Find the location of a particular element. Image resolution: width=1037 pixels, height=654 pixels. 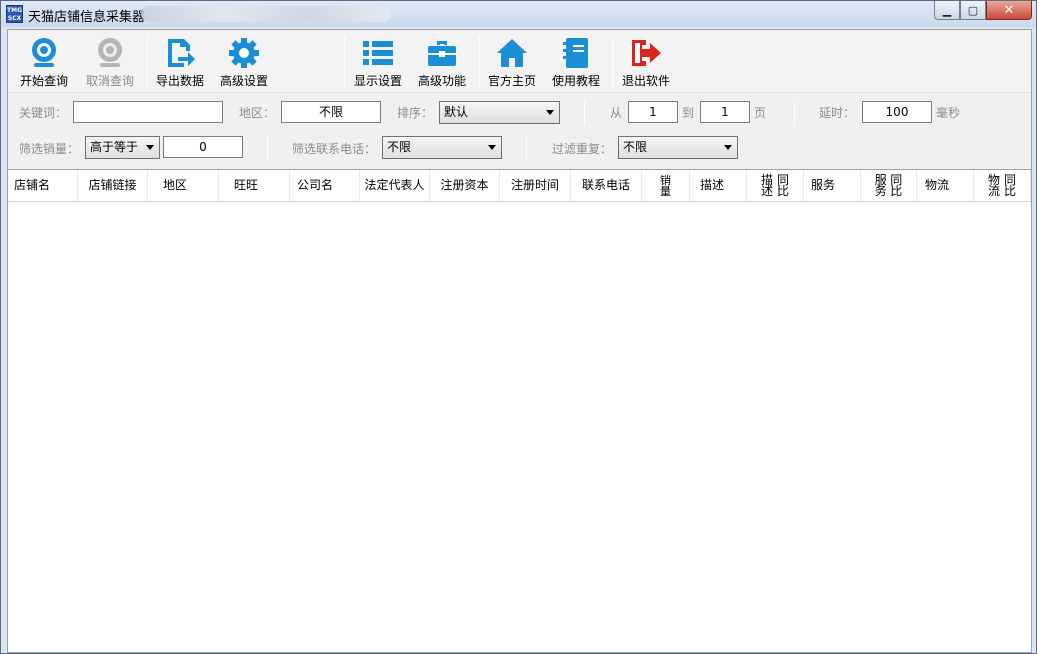

start-query-button: 开始查询 is located at coordinates (44, 63).